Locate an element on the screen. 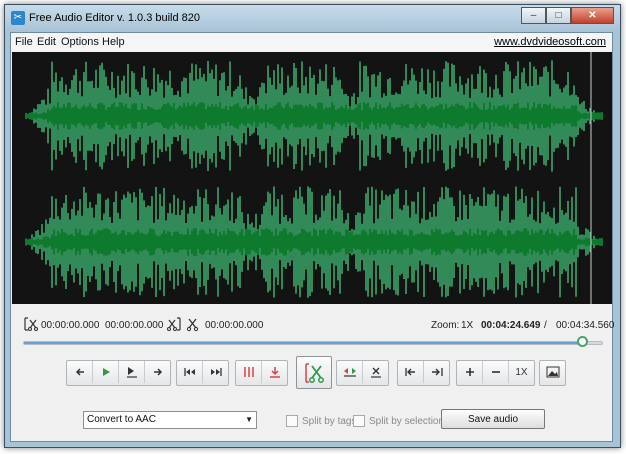 This screenshot has height=454, width=626. zoom-value: 1X is located at coordinates (467, 325).